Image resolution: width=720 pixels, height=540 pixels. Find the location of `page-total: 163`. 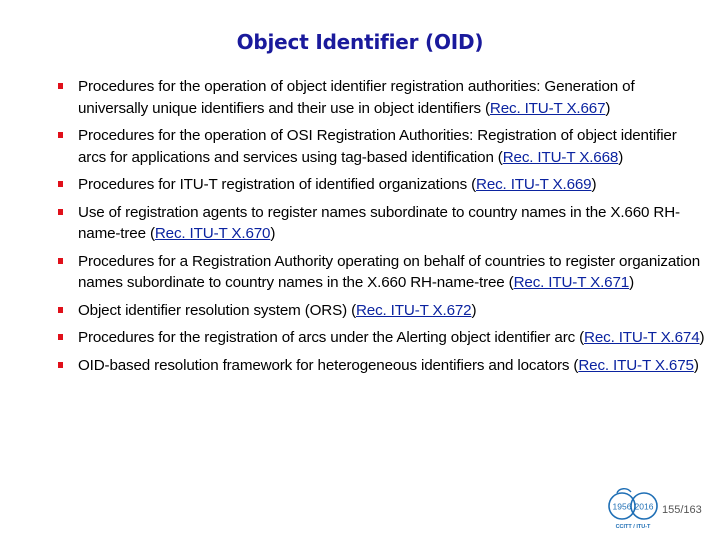

page-total: 163 is located at coordinates (692, 510).